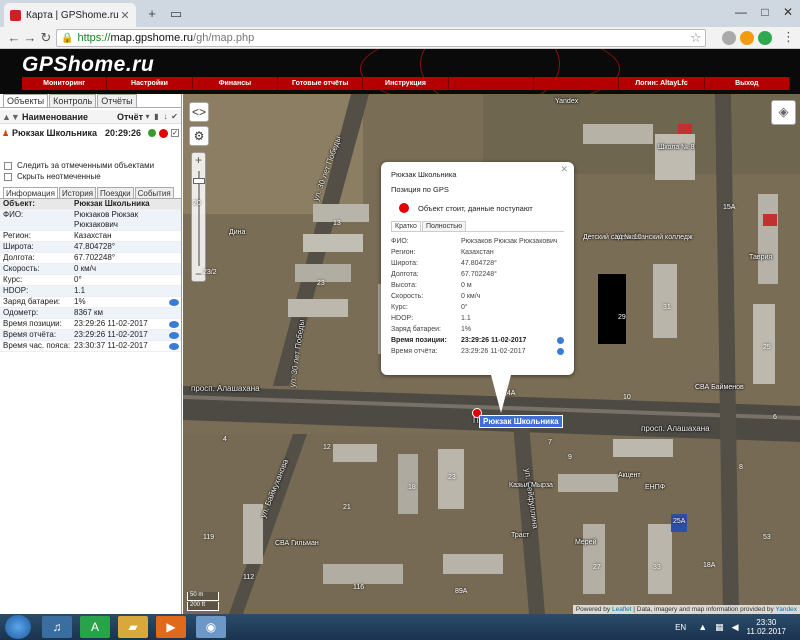 This screenshot has height=640, width=800. Describe the element at coordinates (30, 192) in the screenshot. I see `tab-information: Информация` at that location.